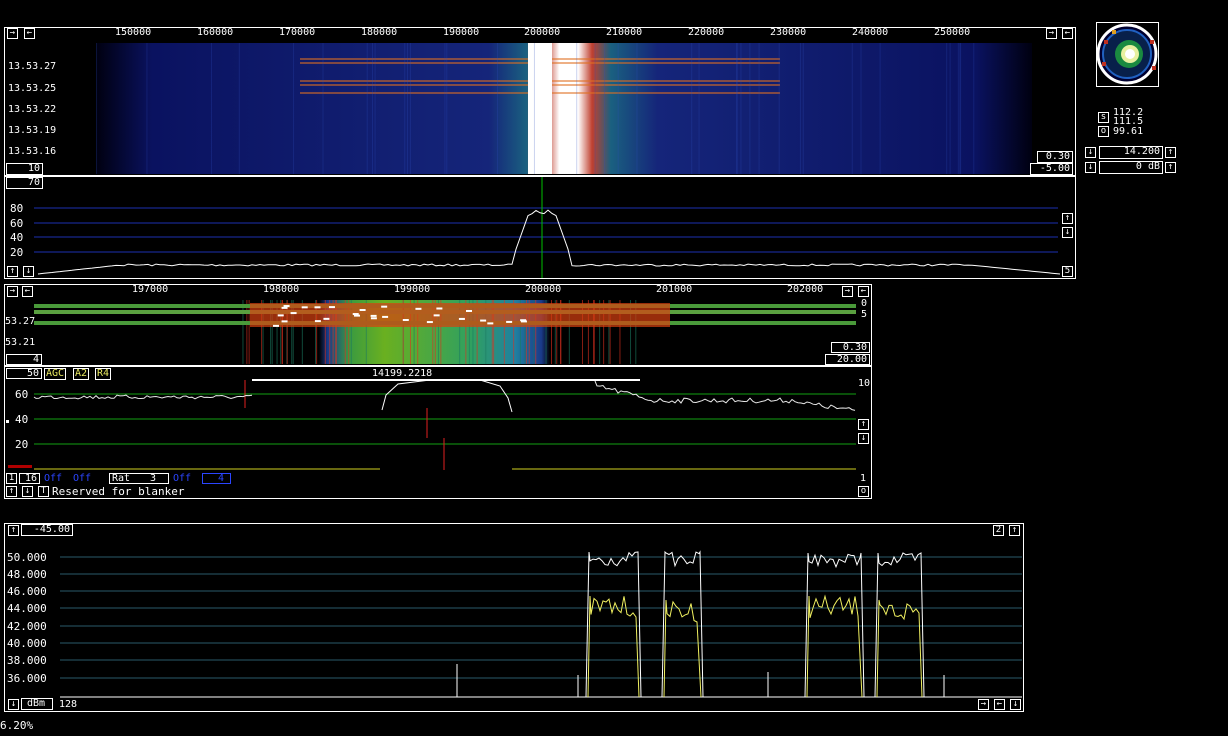 The width and height of the screenshot is (1228, 736). I want to click on y-label: 50.000, so click(27, 557).